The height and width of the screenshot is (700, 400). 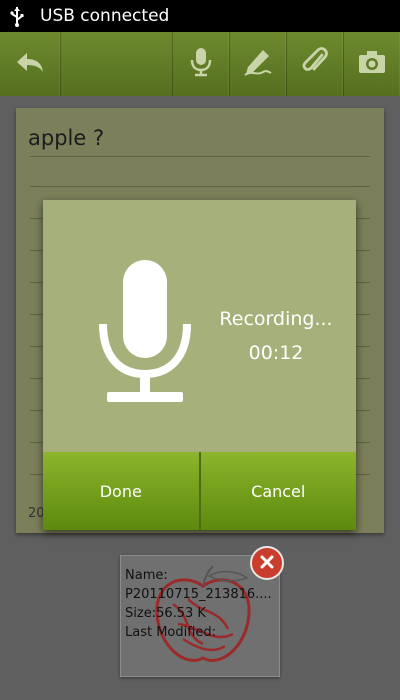 I want to click on camera-icon, so click(x=372, y=64).